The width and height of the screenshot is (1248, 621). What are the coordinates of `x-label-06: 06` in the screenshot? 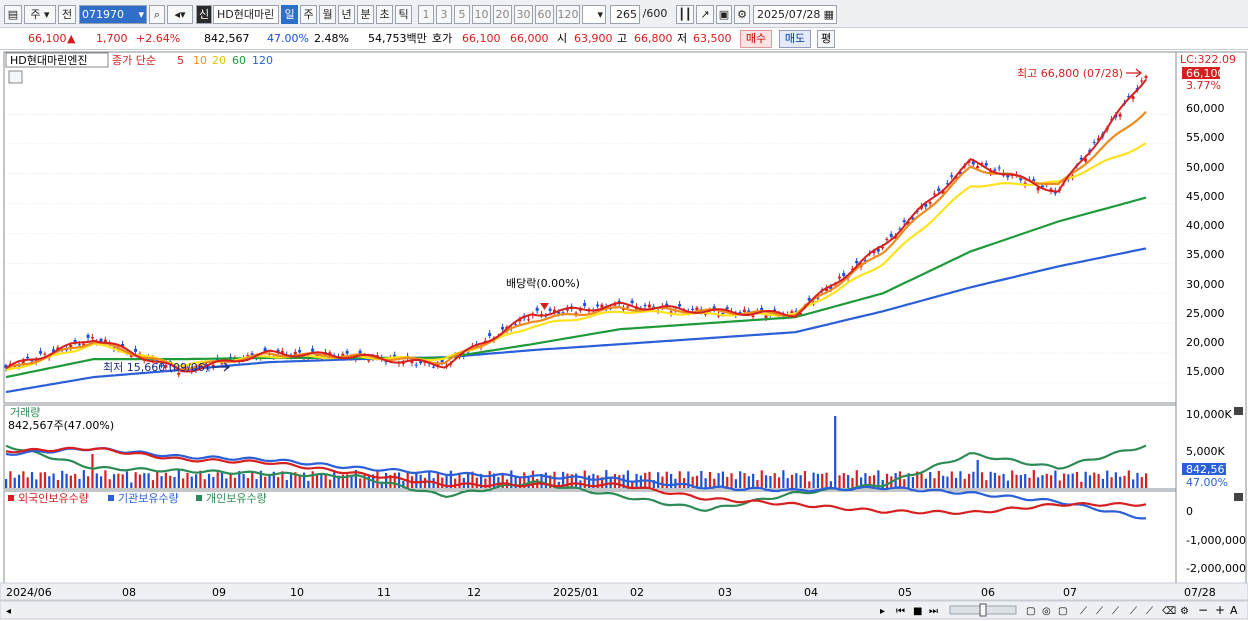 It's located at (988, 592).